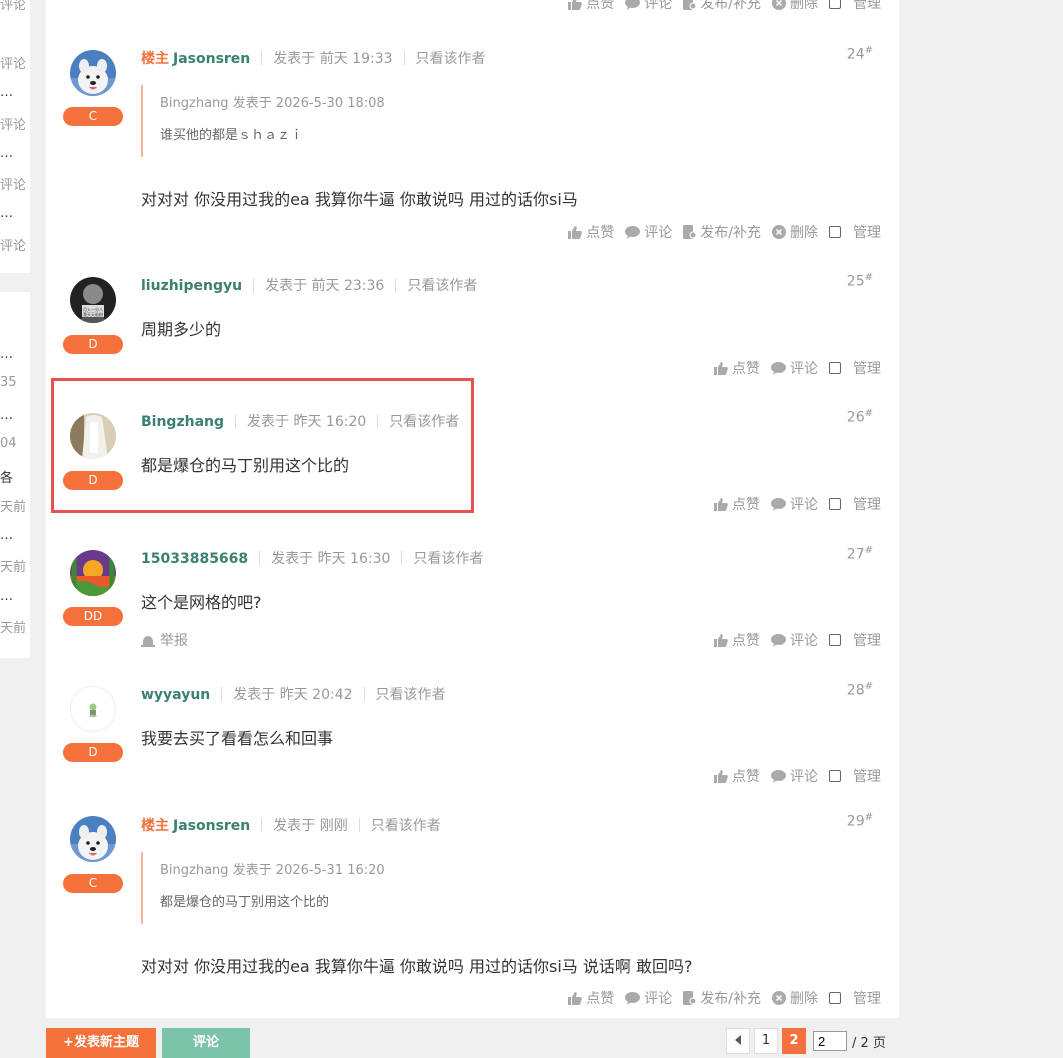 Image resolution: width=1063 pixels, height=1058 pixels. What do you see at coordinates (194, 559) in the screenshot?
I see `username-link: 15033885668` at bounding box center [194, 559].